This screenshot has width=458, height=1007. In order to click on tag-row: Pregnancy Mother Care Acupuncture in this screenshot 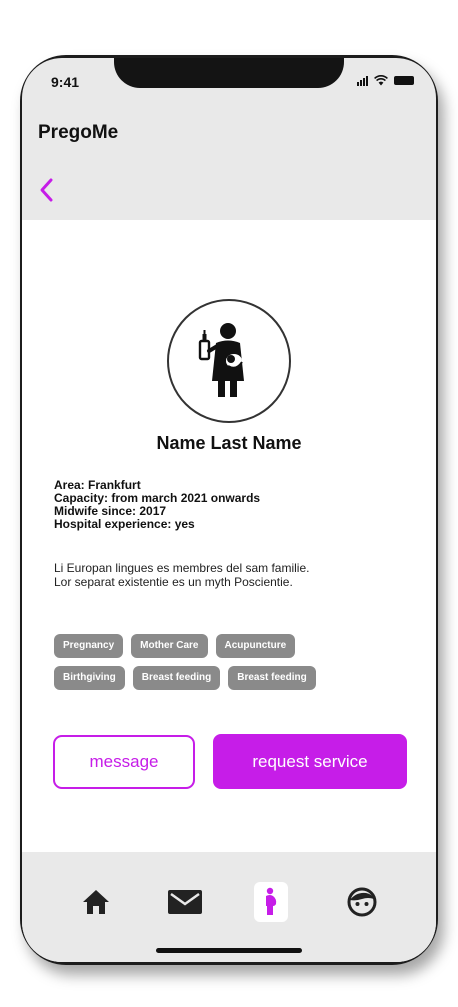, I will do `click(229, 646)`.